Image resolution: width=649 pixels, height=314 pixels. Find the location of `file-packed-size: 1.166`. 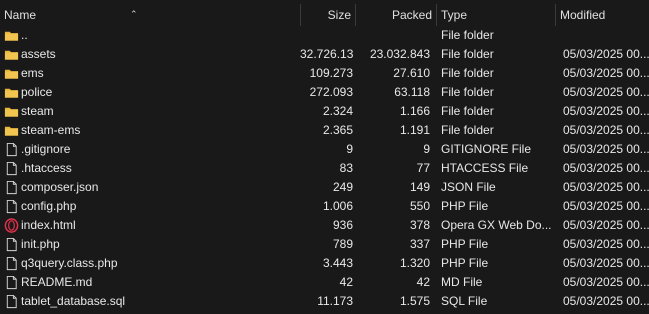

file-packed-size: 1.166 is located at coordinates (414, 111).